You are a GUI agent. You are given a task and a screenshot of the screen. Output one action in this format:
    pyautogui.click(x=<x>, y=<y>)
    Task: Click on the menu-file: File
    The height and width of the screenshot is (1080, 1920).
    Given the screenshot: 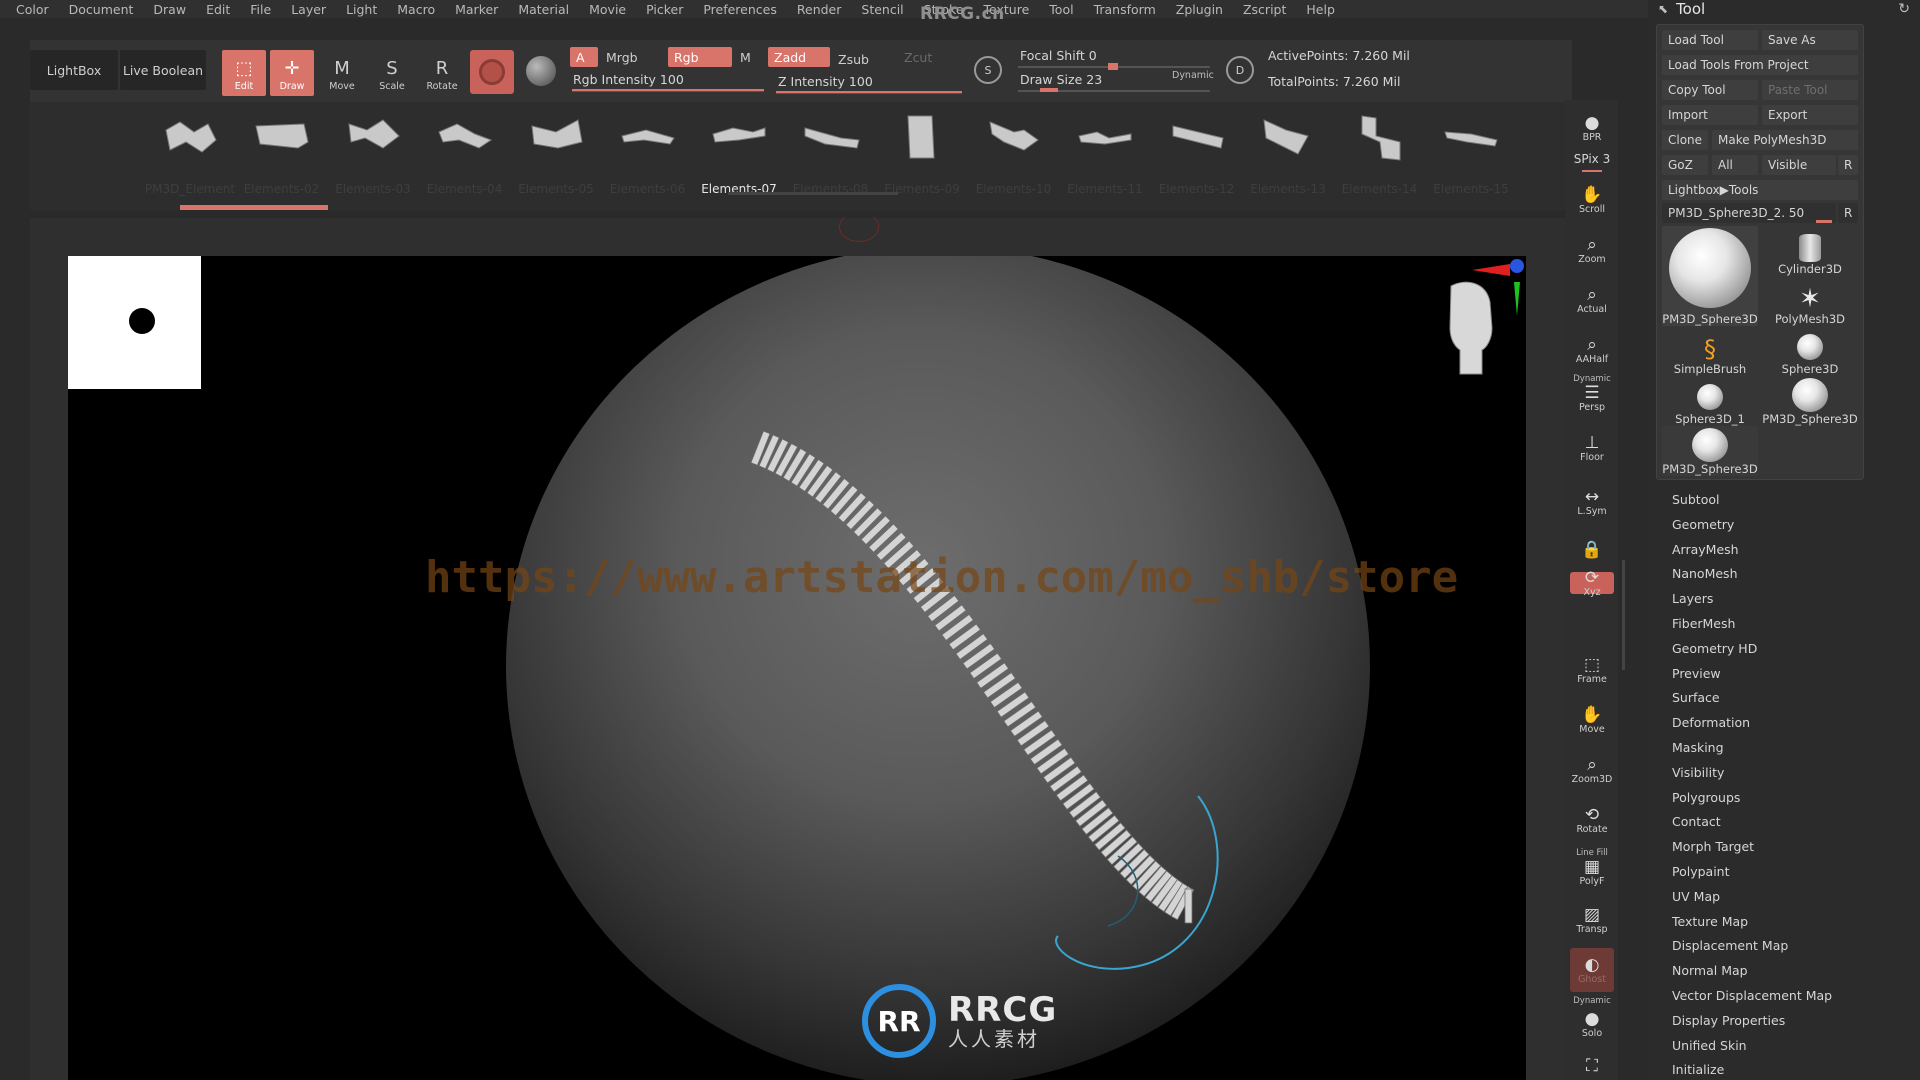 What is the action you would take?
    pyautogui.click(x=260, y=9)
    